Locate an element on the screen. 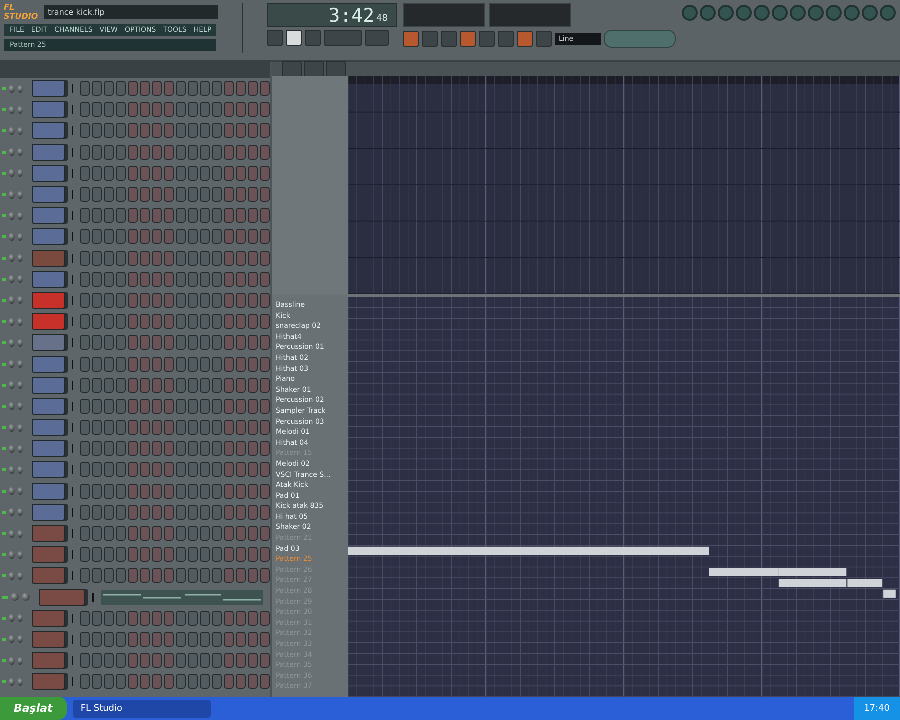 The image size is (900, 720). tray-clock: 17:40 is located at coordinates (877, 708).